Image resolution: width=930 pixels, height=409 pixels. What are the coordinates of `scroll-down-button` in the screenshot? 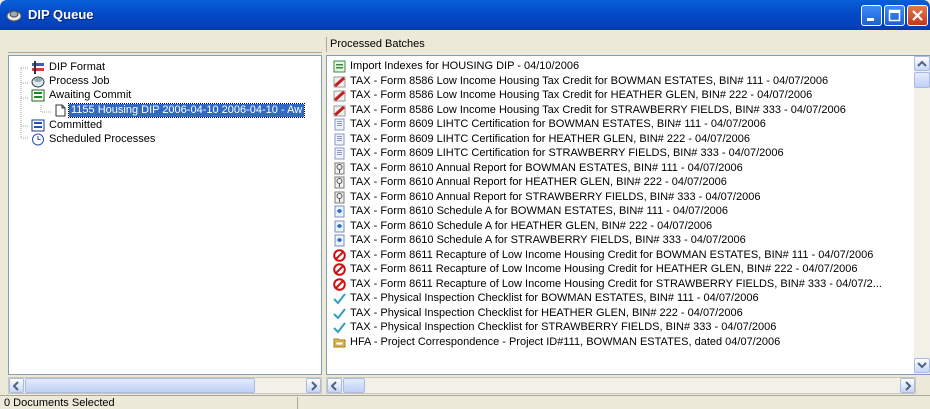 It's located at (922, 365).